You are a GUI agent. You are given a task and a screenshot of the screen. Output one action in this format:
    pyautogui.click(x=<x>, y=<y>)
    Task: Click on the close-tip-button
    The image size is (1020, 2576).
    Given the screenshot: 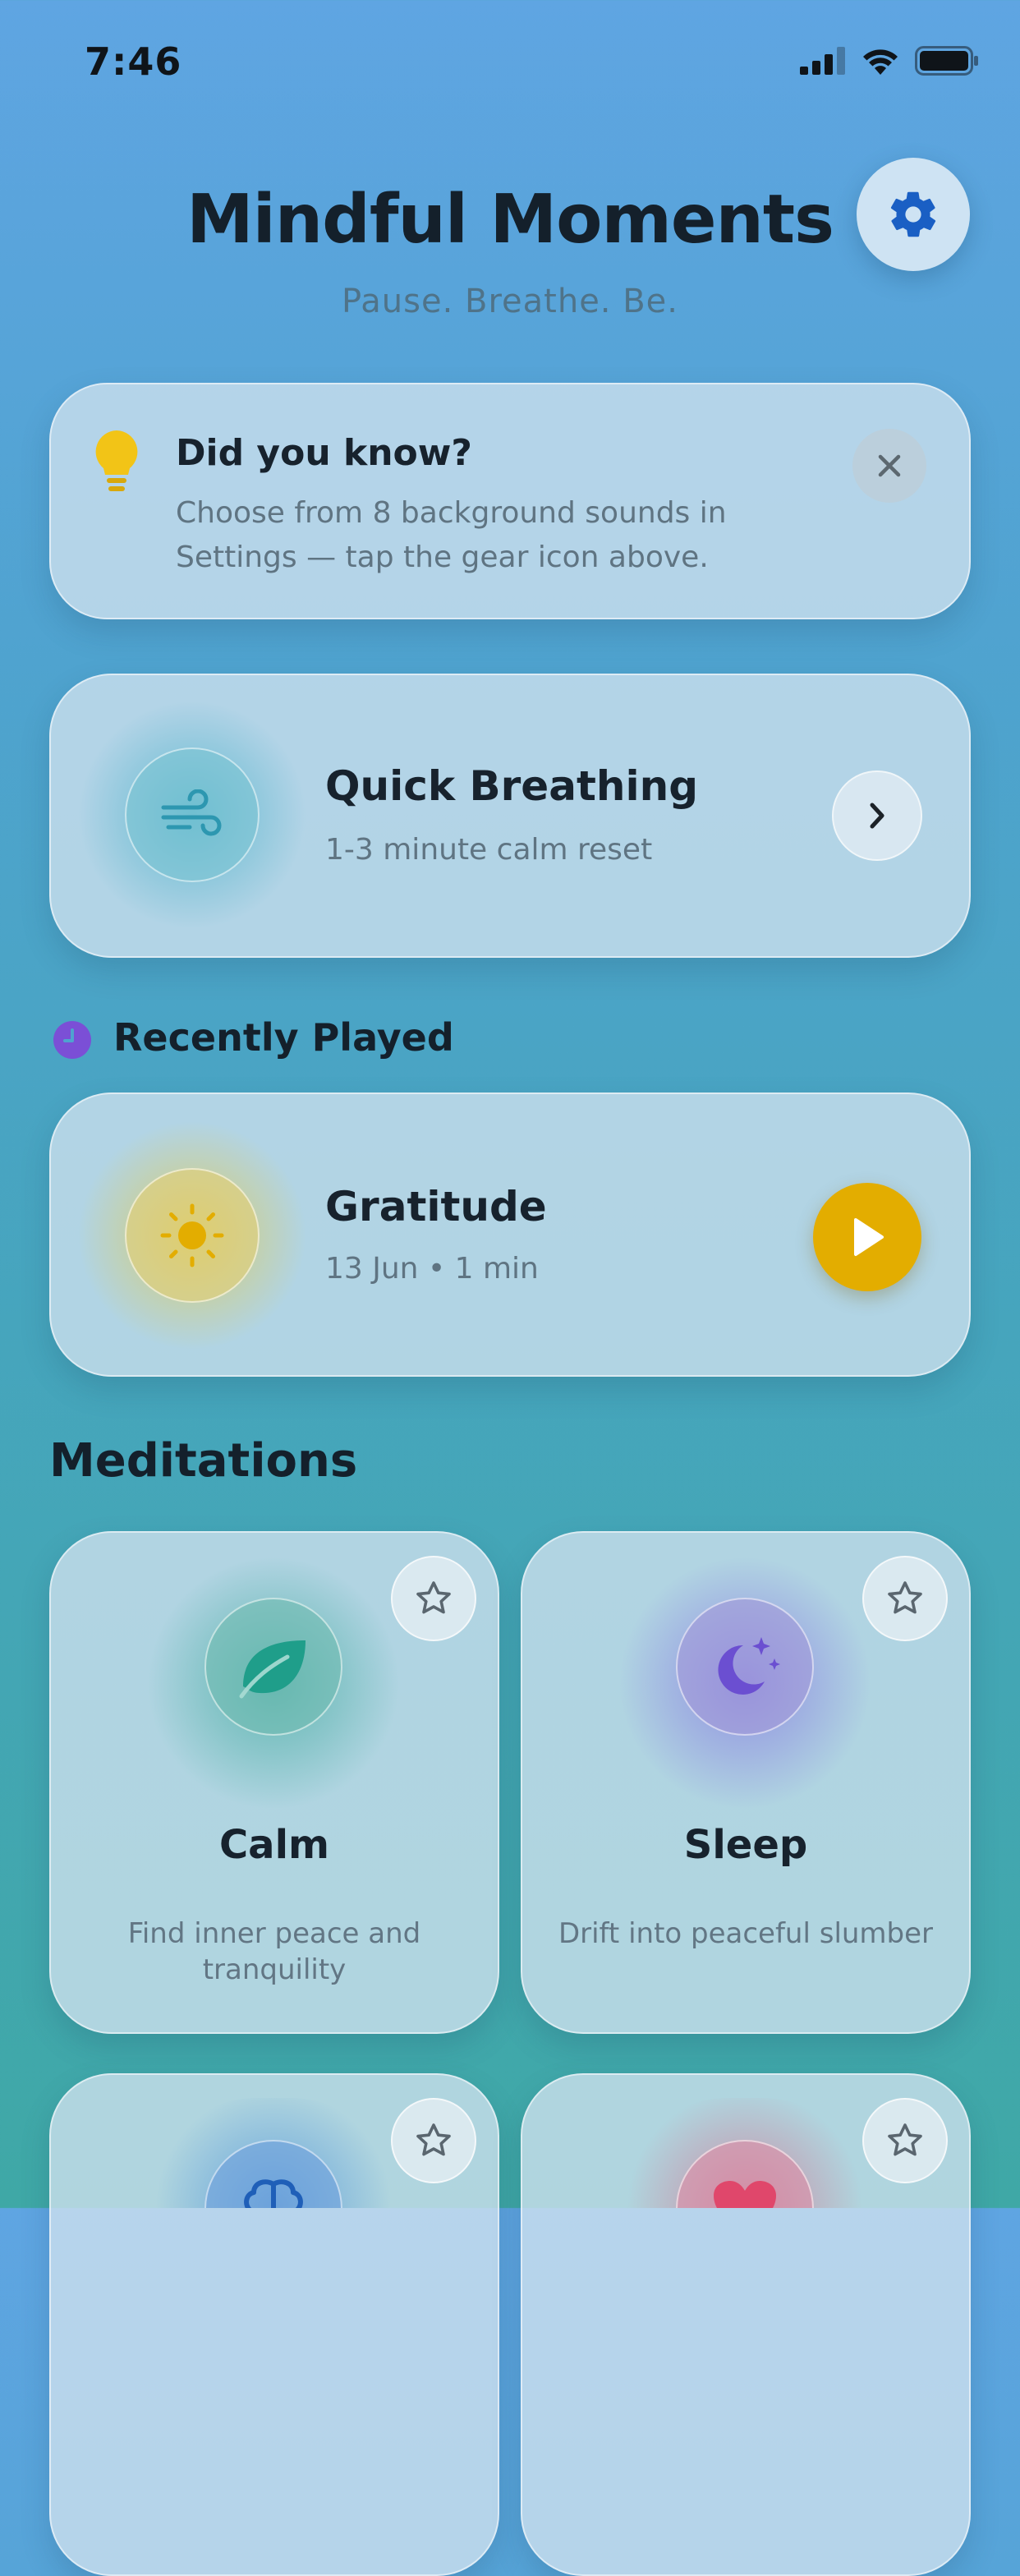 What is the action you would take?
    pyautogui.click(x=889, y=466)
    